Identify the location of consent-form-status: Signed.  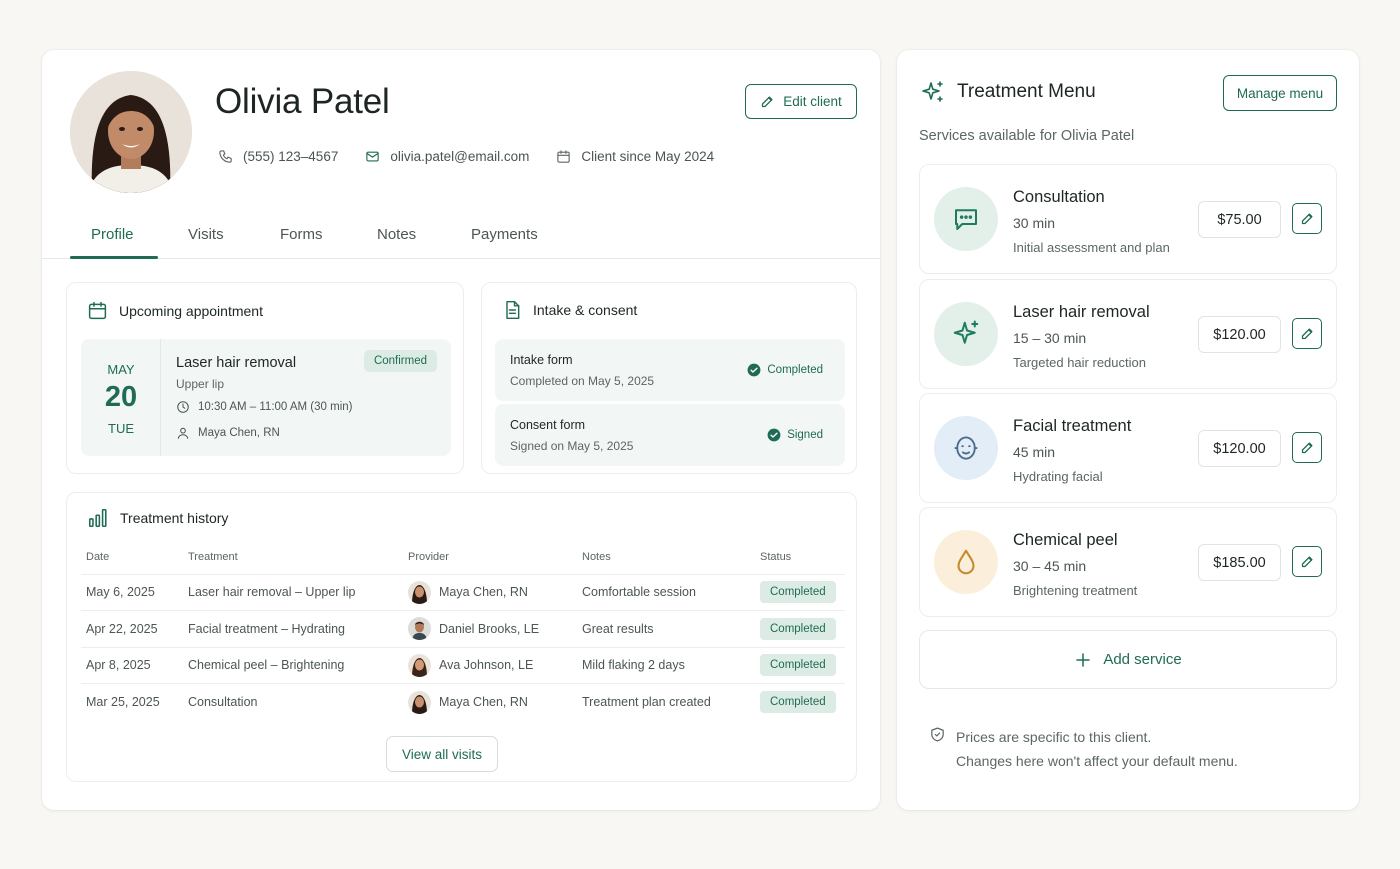
(795, 435).